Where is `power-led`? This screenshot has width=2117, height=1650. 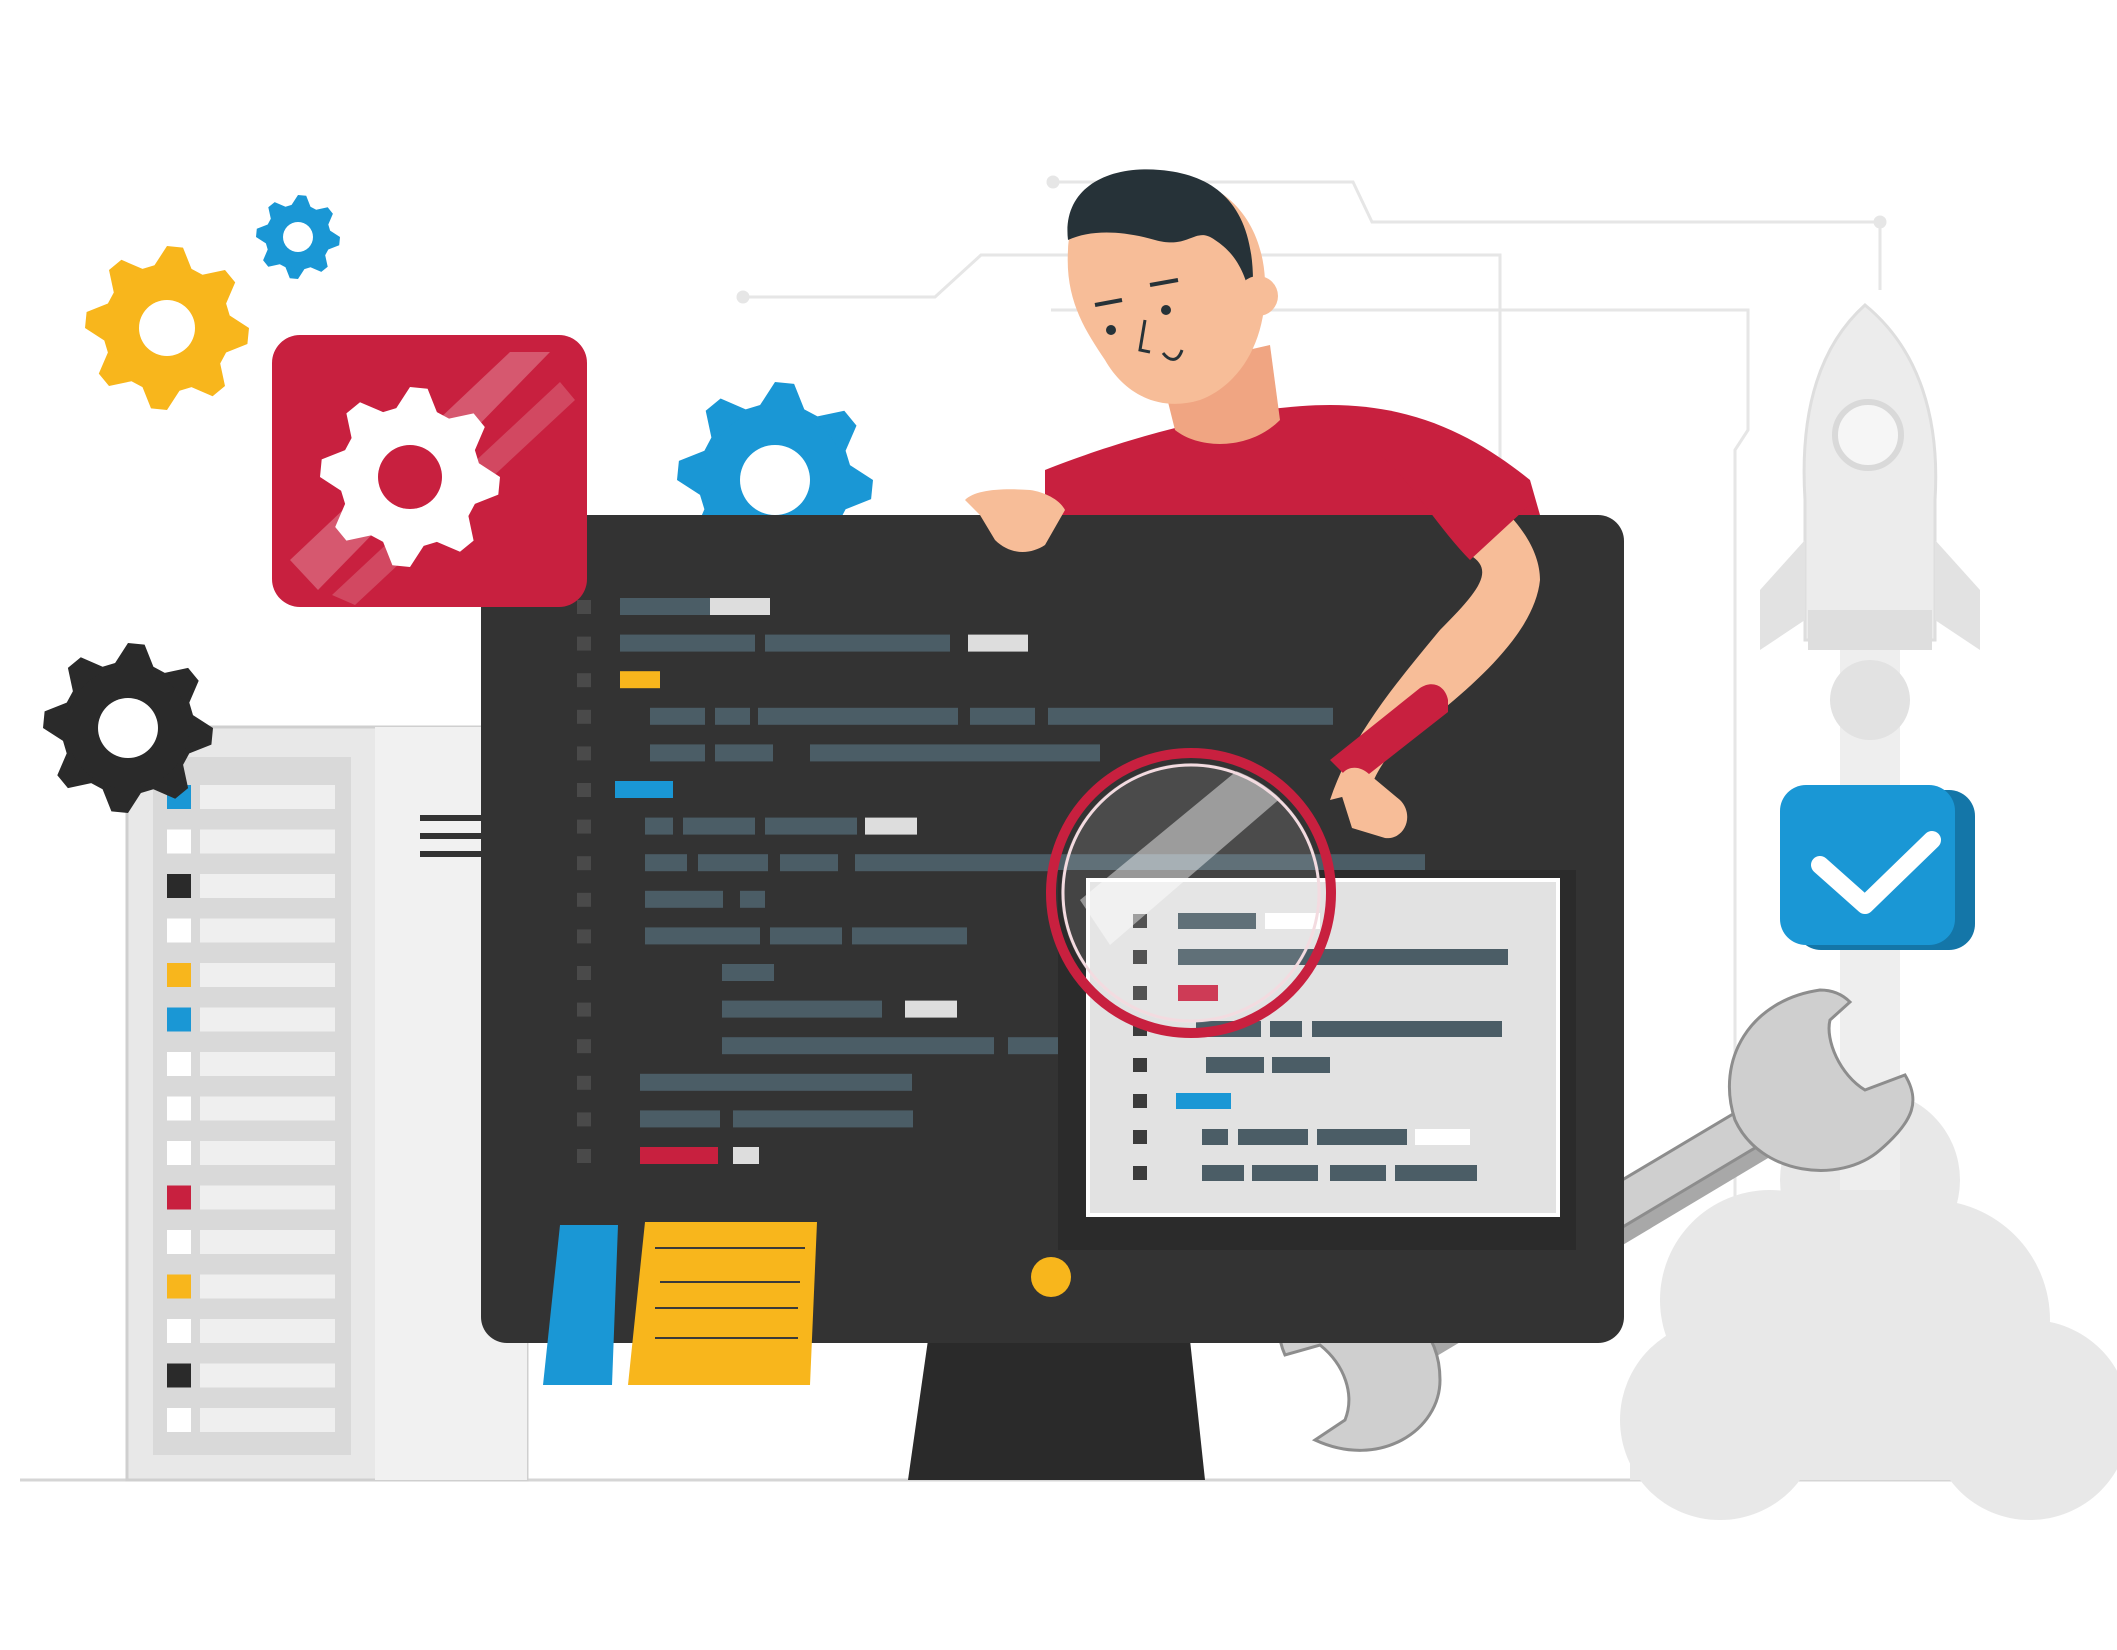 power-led is located at coordinates (1051, 1277).